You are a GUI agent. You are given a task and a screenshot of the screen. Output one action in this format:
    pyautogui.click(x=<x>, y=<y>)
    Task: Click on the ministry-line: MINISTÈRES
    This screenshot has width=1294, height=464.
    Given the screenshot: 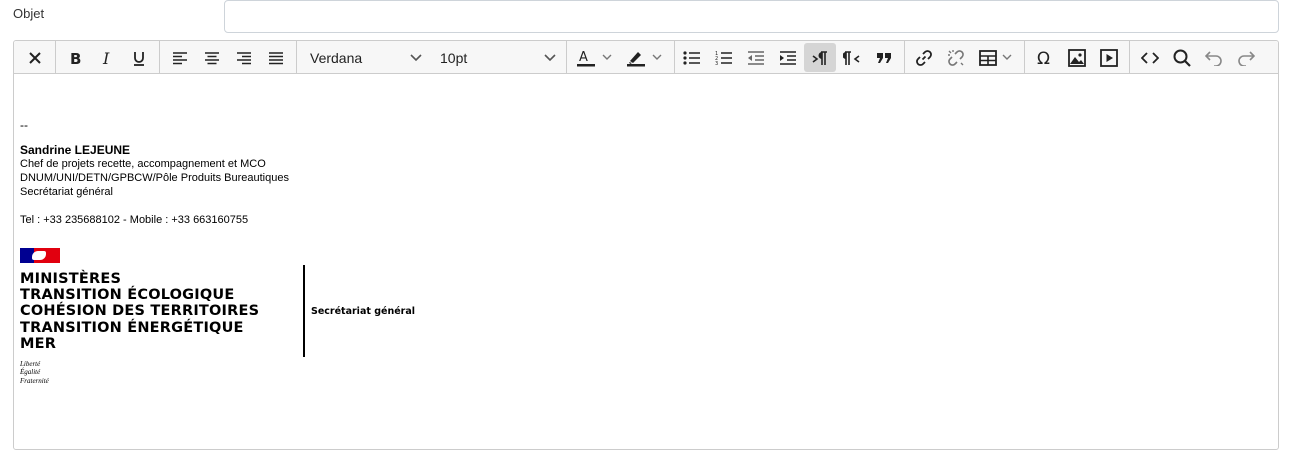 What is the action you would take?
    pyautogui.click(x=71, y=279)
    